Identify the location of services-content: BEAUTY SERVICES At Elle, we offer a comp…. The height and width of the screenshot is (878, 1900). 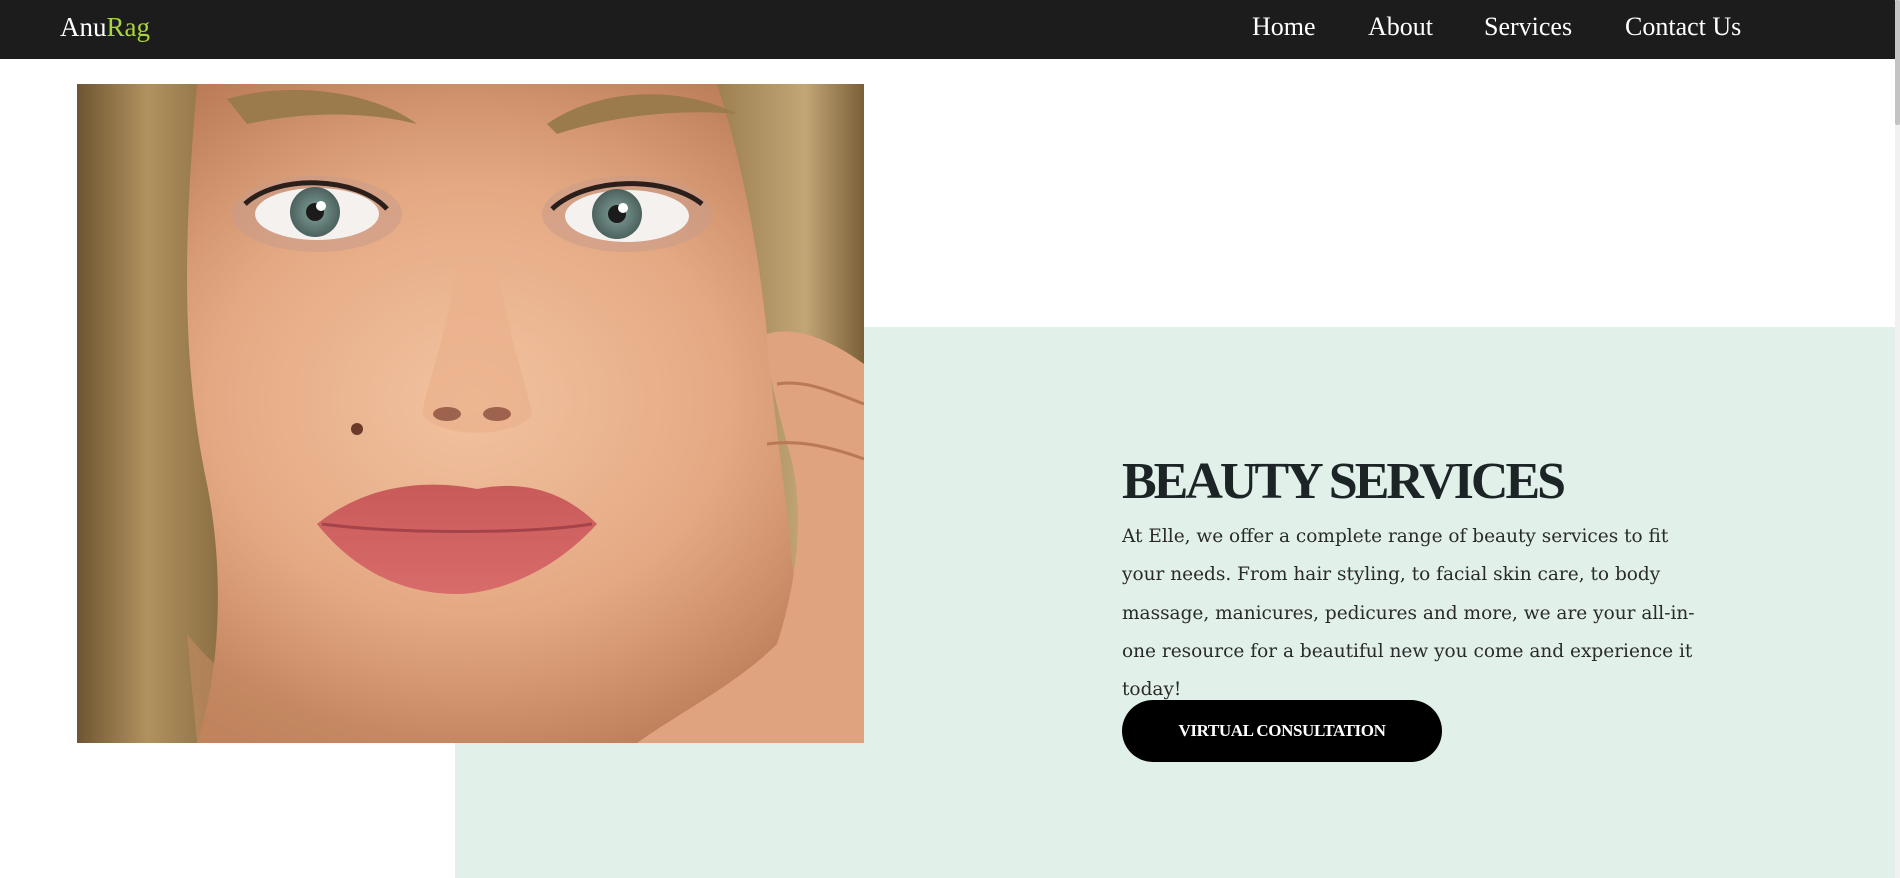
(1417, 607).